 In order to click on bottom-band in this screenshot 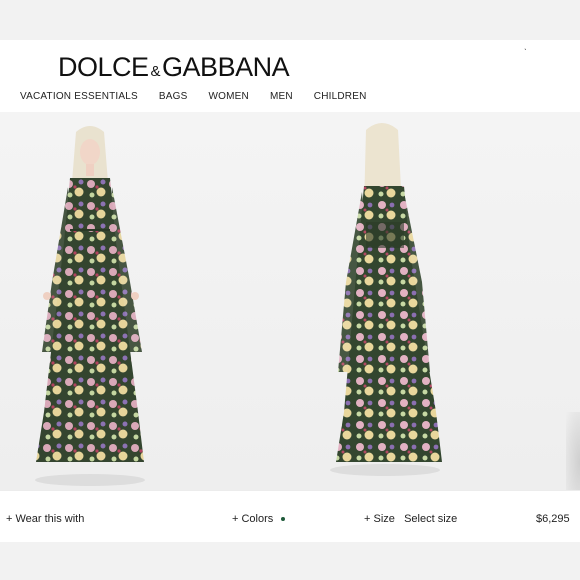, I will do `click(290, 561)`.